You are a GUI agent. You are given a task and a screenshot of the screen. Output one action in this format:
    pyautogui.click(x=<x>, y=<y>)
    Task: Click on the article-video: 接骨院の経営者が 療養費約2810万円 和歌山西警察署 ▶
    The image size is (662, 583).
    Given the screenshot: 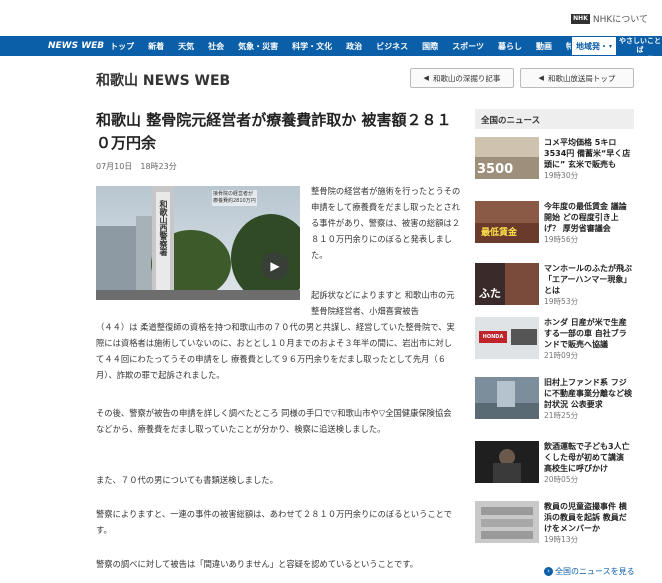 What is the action you would take?
    pyautogui.click(x=198, y=243)
    